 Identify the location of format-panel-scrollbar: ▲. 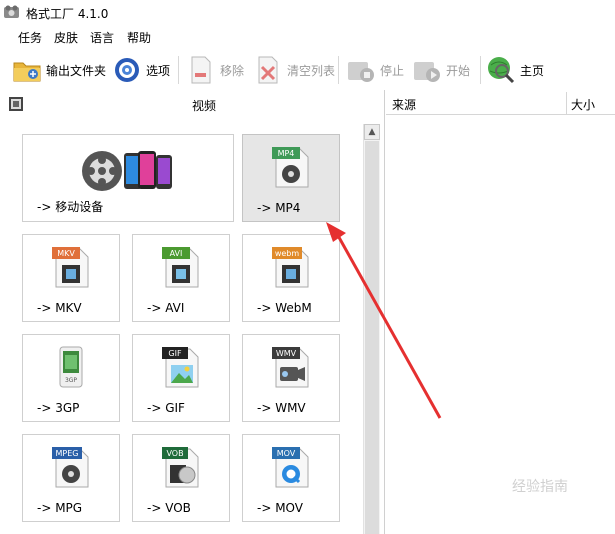
(371, 329).